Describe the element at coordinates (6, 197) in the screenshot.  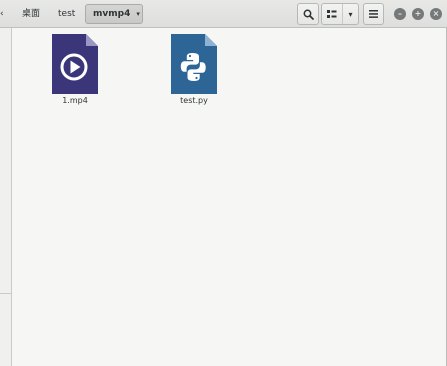
I see `sidebar` at that location.